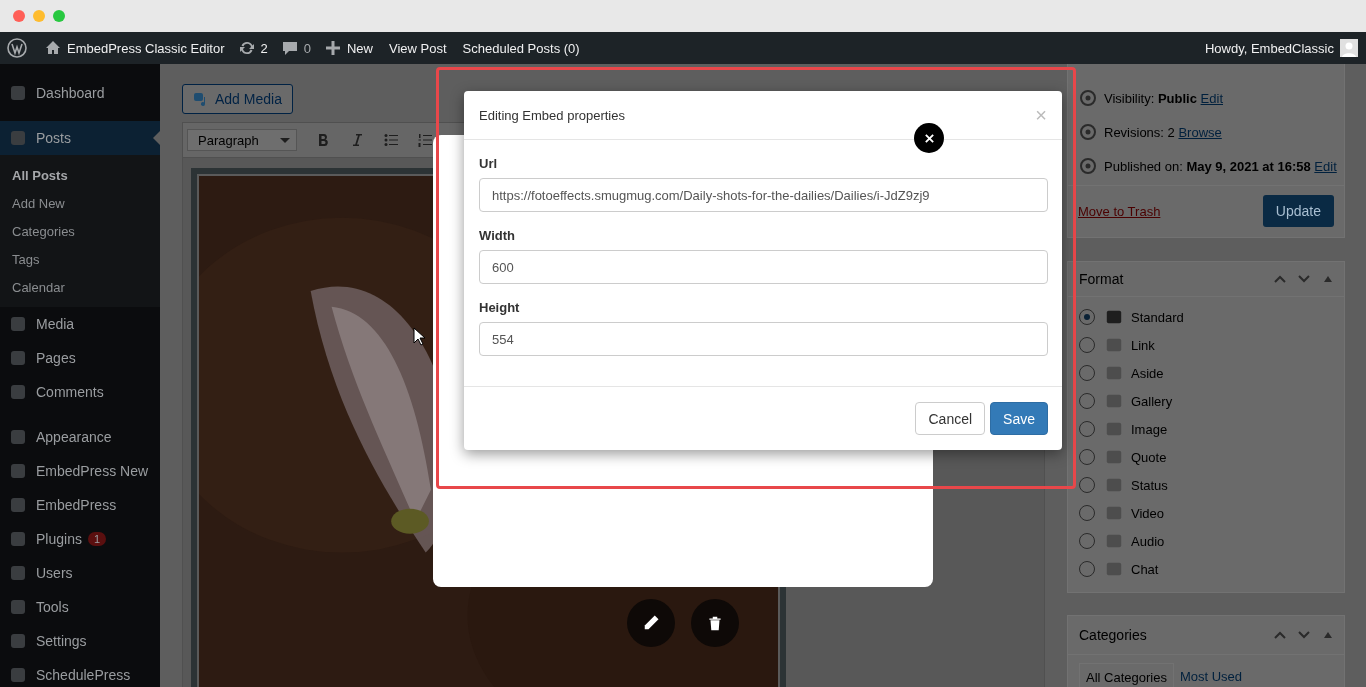 This screenshot has height=687, width=1366. What do you see at coordinates (1147, 513) in the screenshot?
I see `radio-label: Video` at bounding box center [1147, 513].